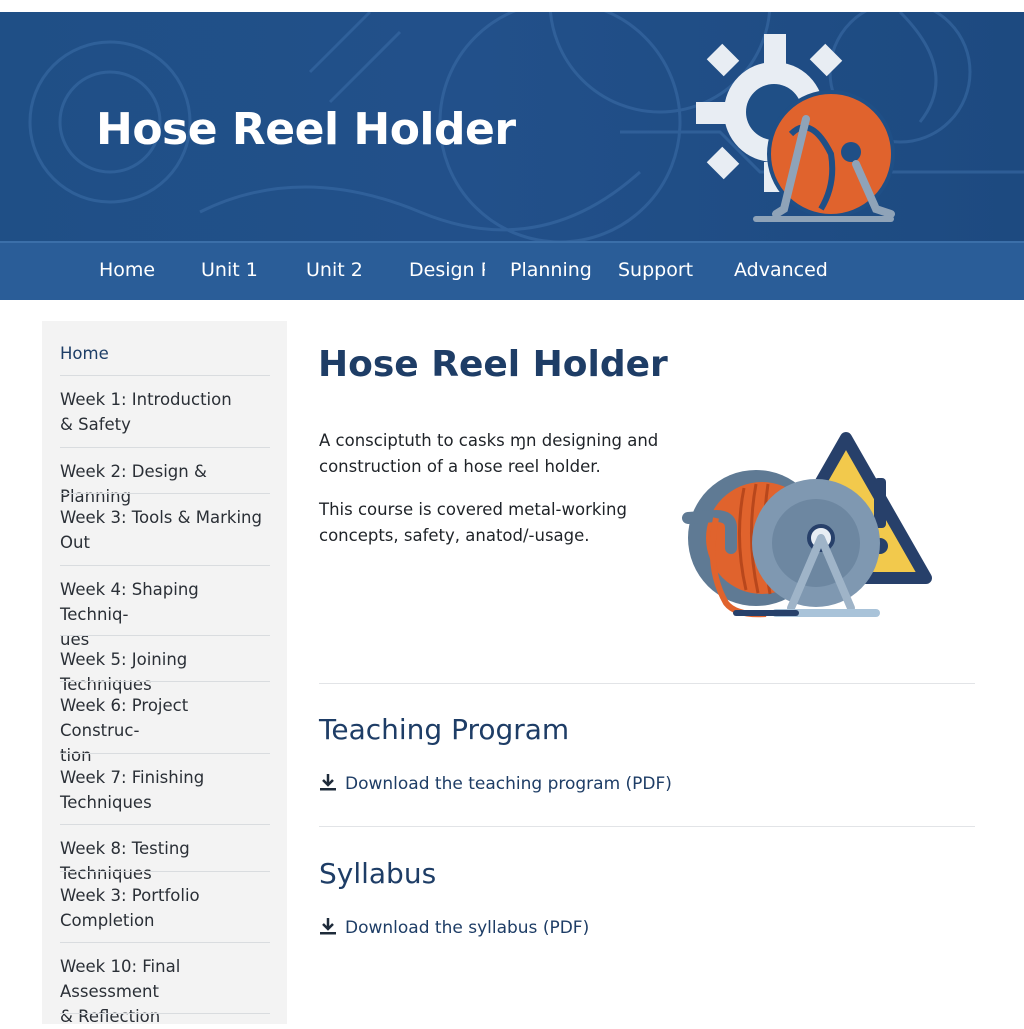 The height and width of the screenshot is (1029, 1024). What do you see at coordinates (165, 412) in the screenshot?
I see `sidebar-item-week-1: Week 1: Introduction & Safety` at bounding box center [165, 412].